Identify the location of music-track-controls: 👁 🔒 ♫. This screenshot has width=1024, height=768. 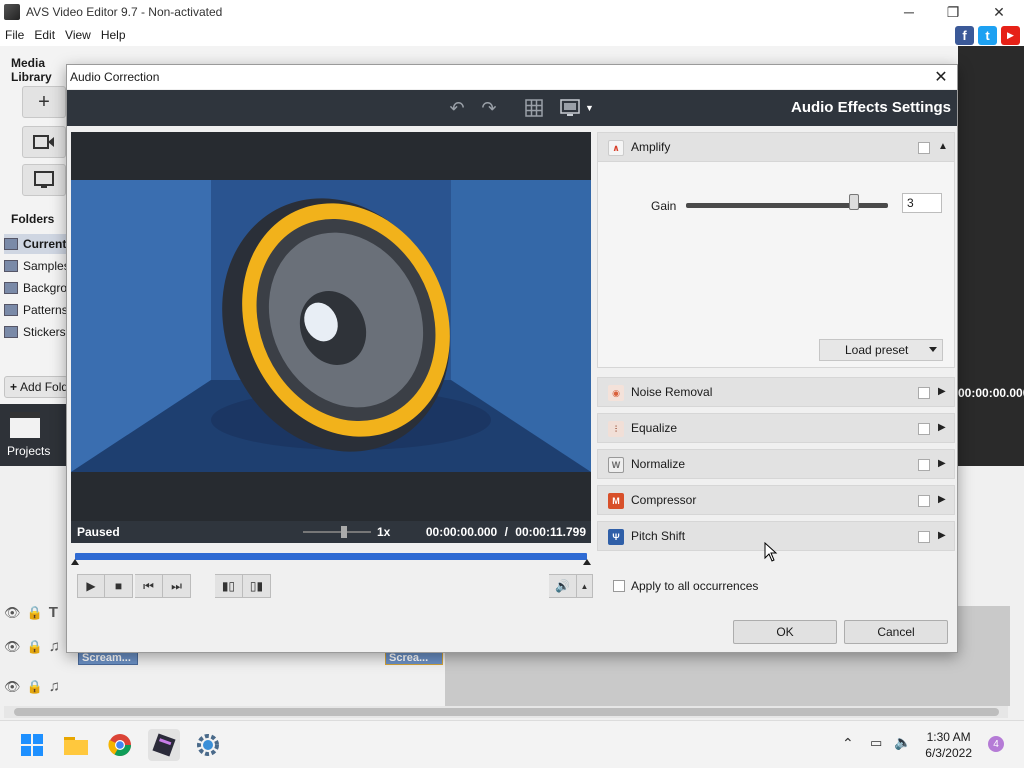
(32, 686).